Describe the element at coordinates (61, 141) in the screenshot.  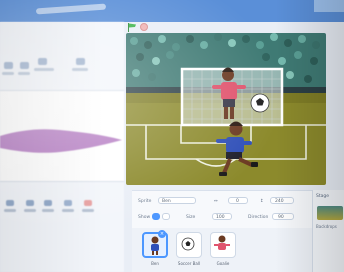
I see `sound-waveform` at that location.